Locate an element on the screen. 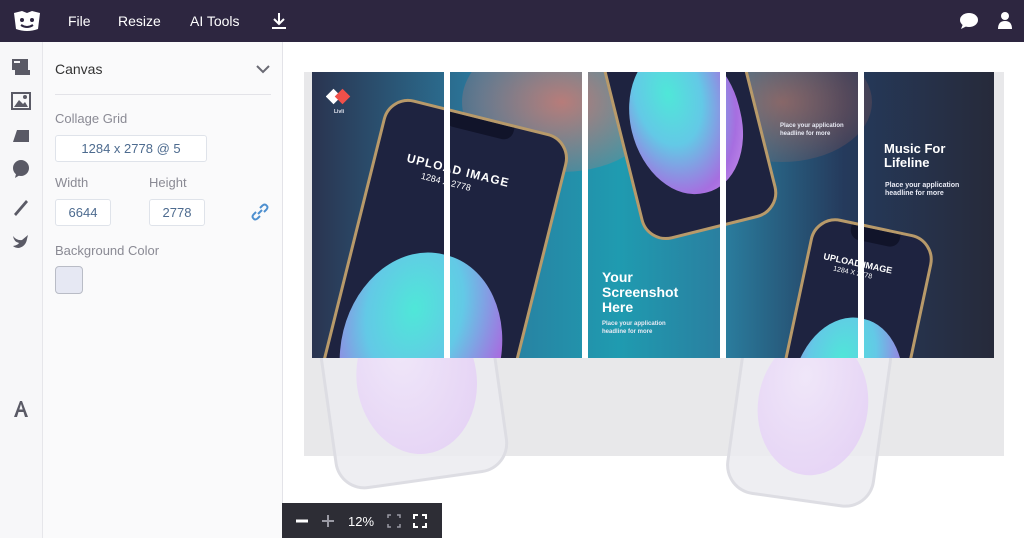  zoom-toolbar: 12% is located at coordinates (362, 520).